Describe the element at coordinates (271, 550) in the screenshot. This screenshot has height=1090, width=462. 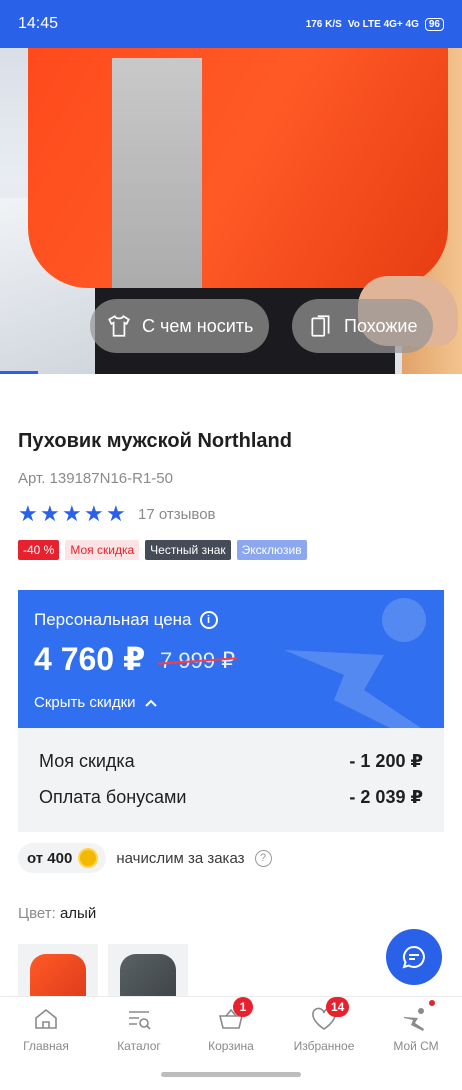
I see `exclusive-badge: Эксклюзив` at that location.